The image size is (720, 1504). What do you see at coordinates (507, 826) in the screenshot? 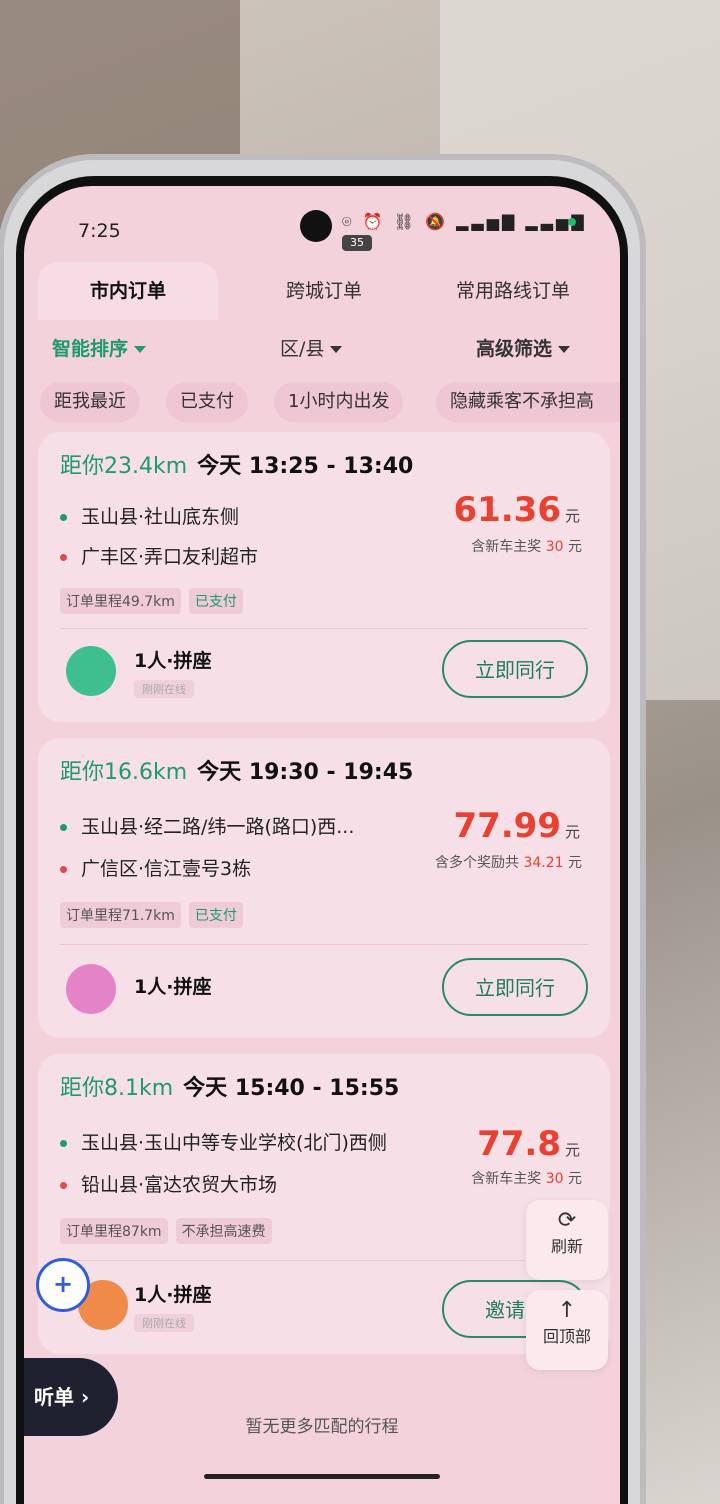
I see `price-value: 77.99` at bounding box center [507, 826].